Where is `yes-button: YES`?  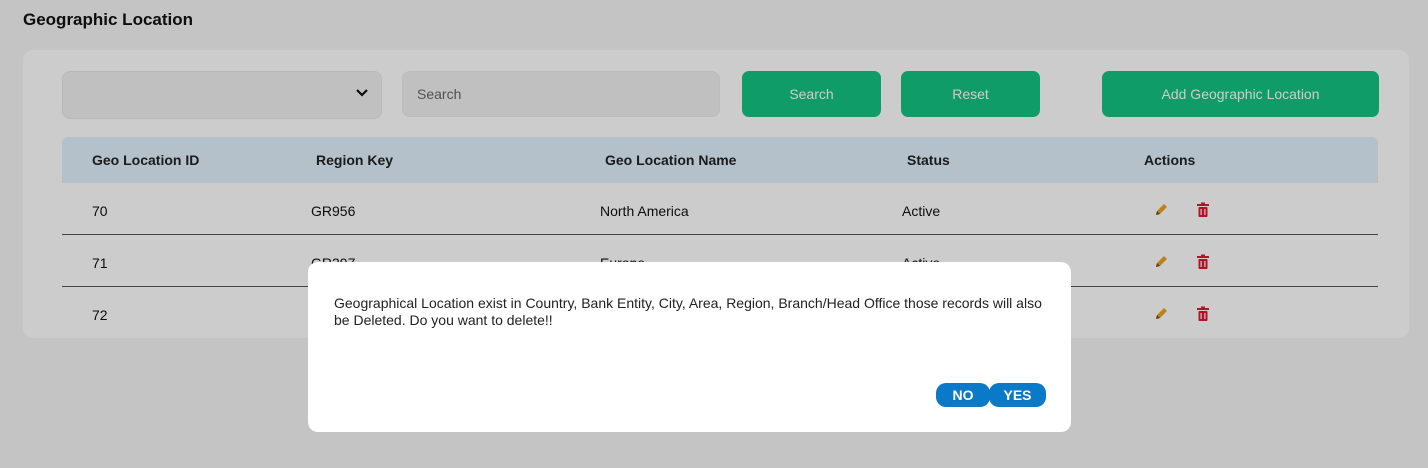 yes-button: YES is located at coordinates (1017, 395).